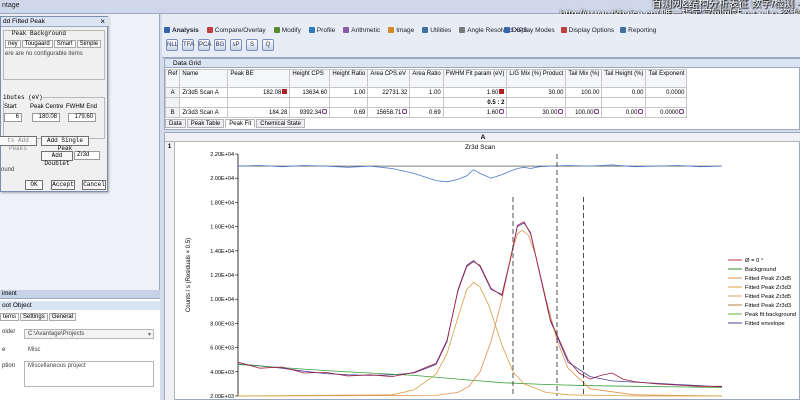 The height and width of the screenshot is (400, 800). What do you see at coordinates (584, 102) in the screenshot?
I see `cell-tail-mix` at bounding box center [584, 102].